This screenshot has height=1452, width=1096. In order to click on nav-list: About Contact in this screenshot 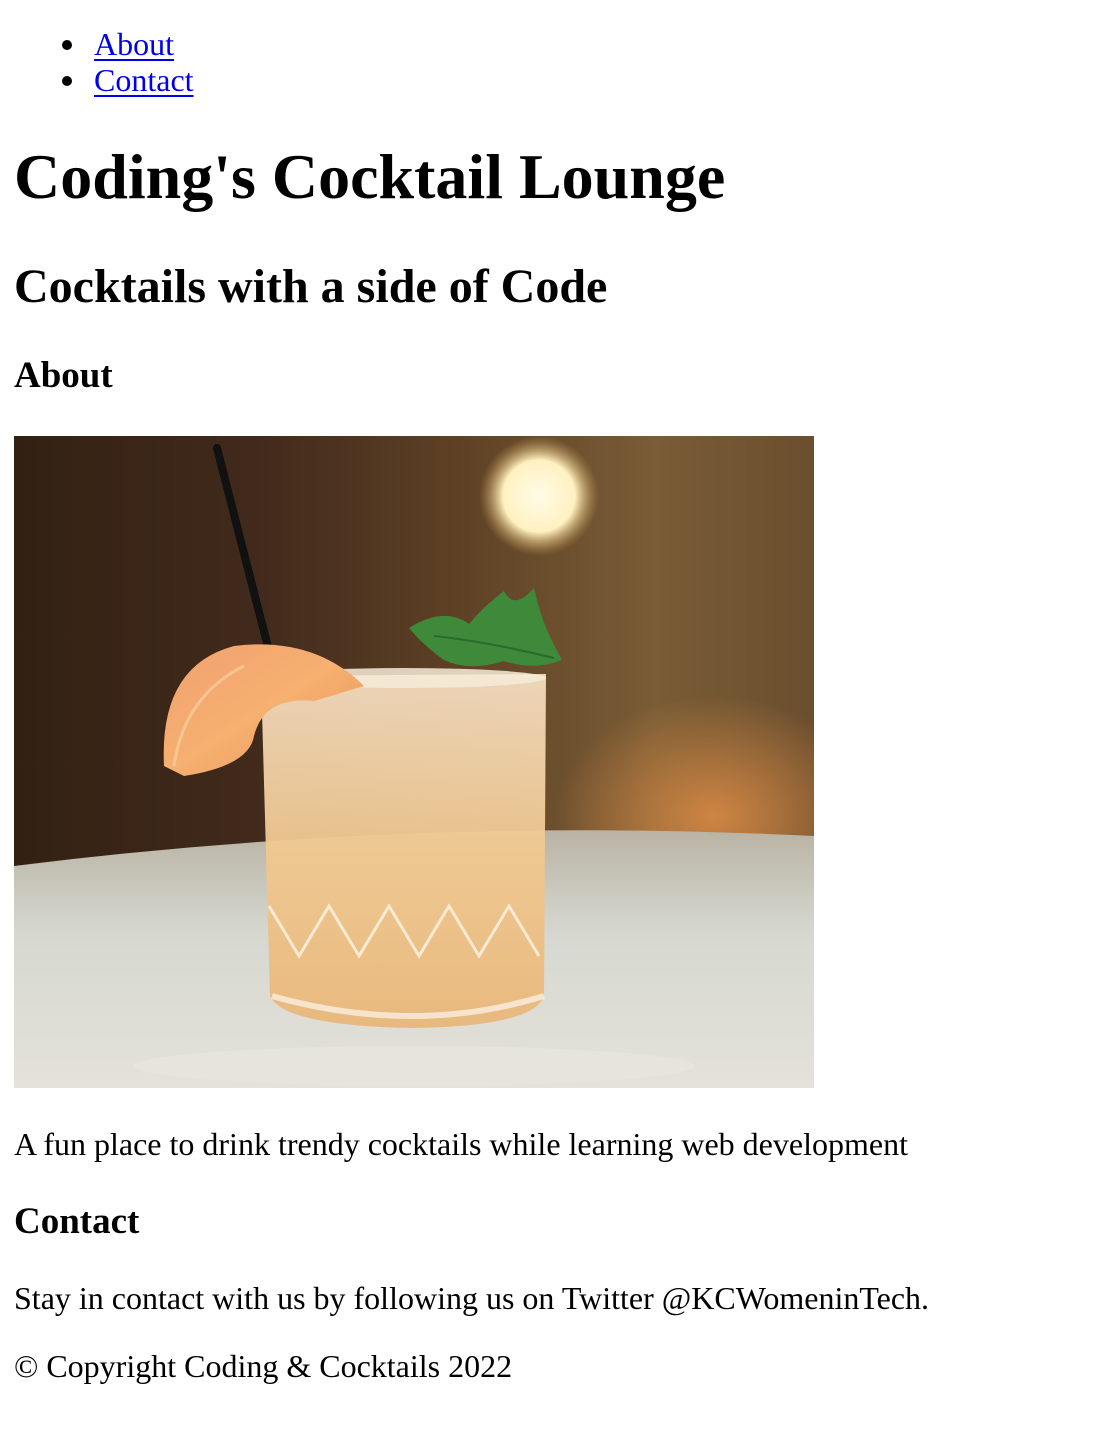, I will do `click(104, 62)`.